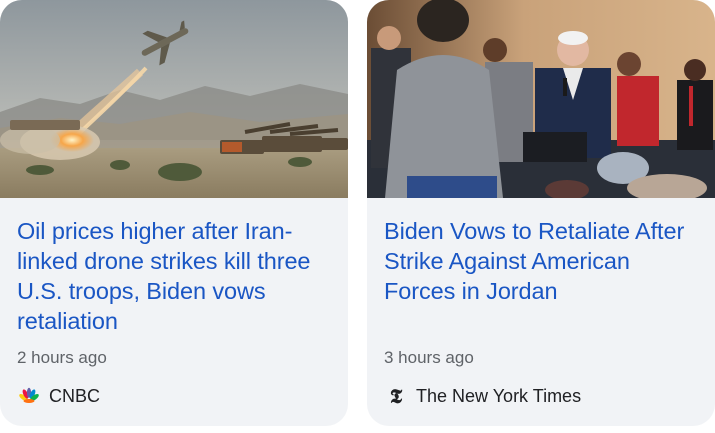 This screenshot has width=715, height=433. What do you see at coordinates (29, 396) in the screenshot?
I see `cnbc-peacock-icon` at bounding box center [29, 396].